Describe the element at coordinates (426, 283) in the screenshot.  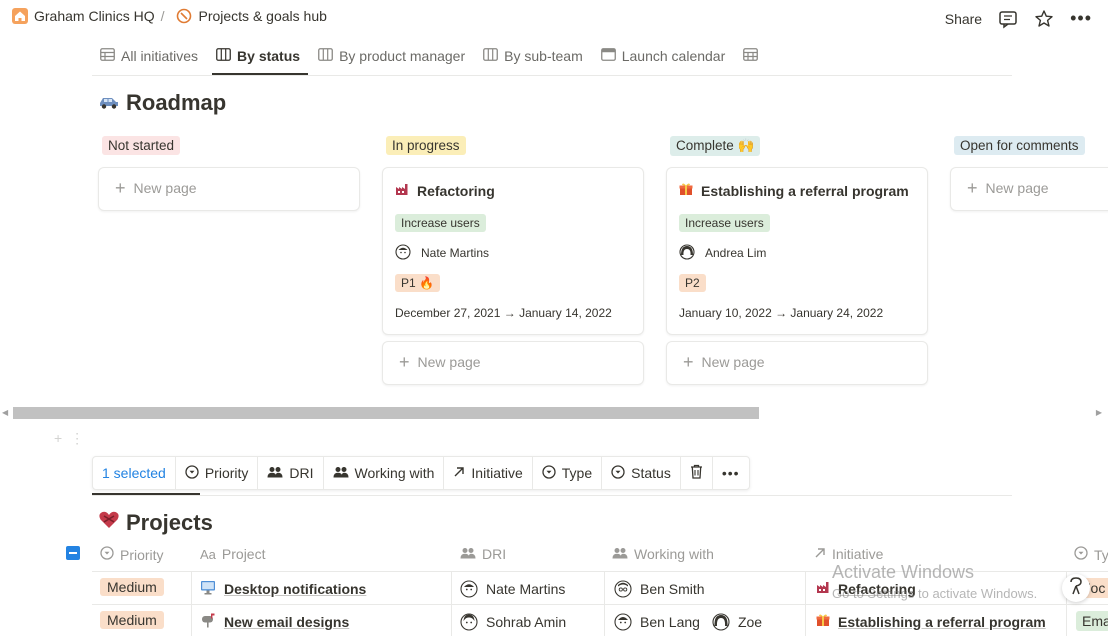
I see `fire-icon: 🔥` at that location.